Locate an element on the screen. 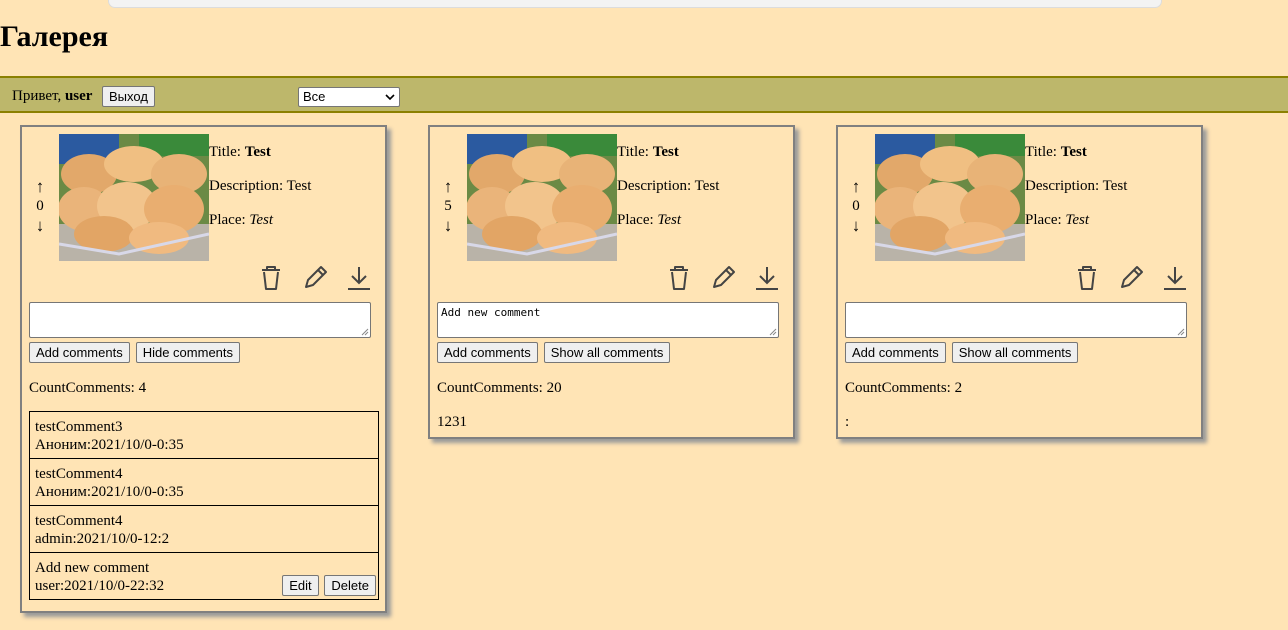 This screenshot has width=1288, height=630. comment-text: testComment3 is located at coordinates (79, 427).